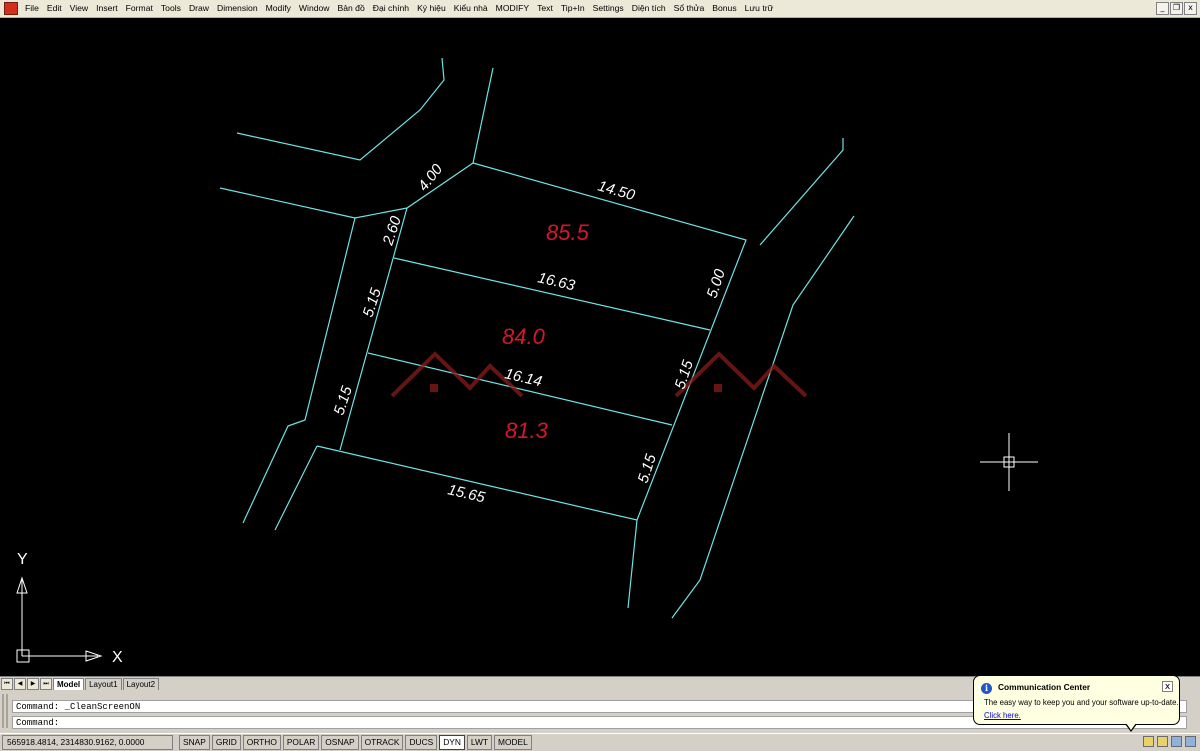 The image size is (1200, 751). Describe the element at coordinates (261, 742) in the screenshot. I see `ortho-toggle: ORTHO` at that location.